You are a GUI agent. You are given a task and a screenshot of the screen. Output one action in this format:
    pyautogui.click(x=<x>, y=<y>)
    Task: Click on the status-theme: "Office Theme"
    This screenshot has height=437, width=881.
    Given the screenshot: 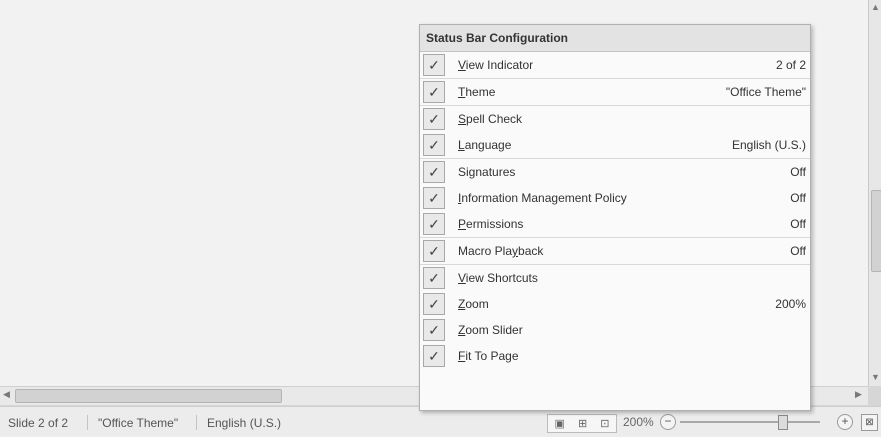 What is the action you would take?
    pyautogui.click(x=138, y=423)
    